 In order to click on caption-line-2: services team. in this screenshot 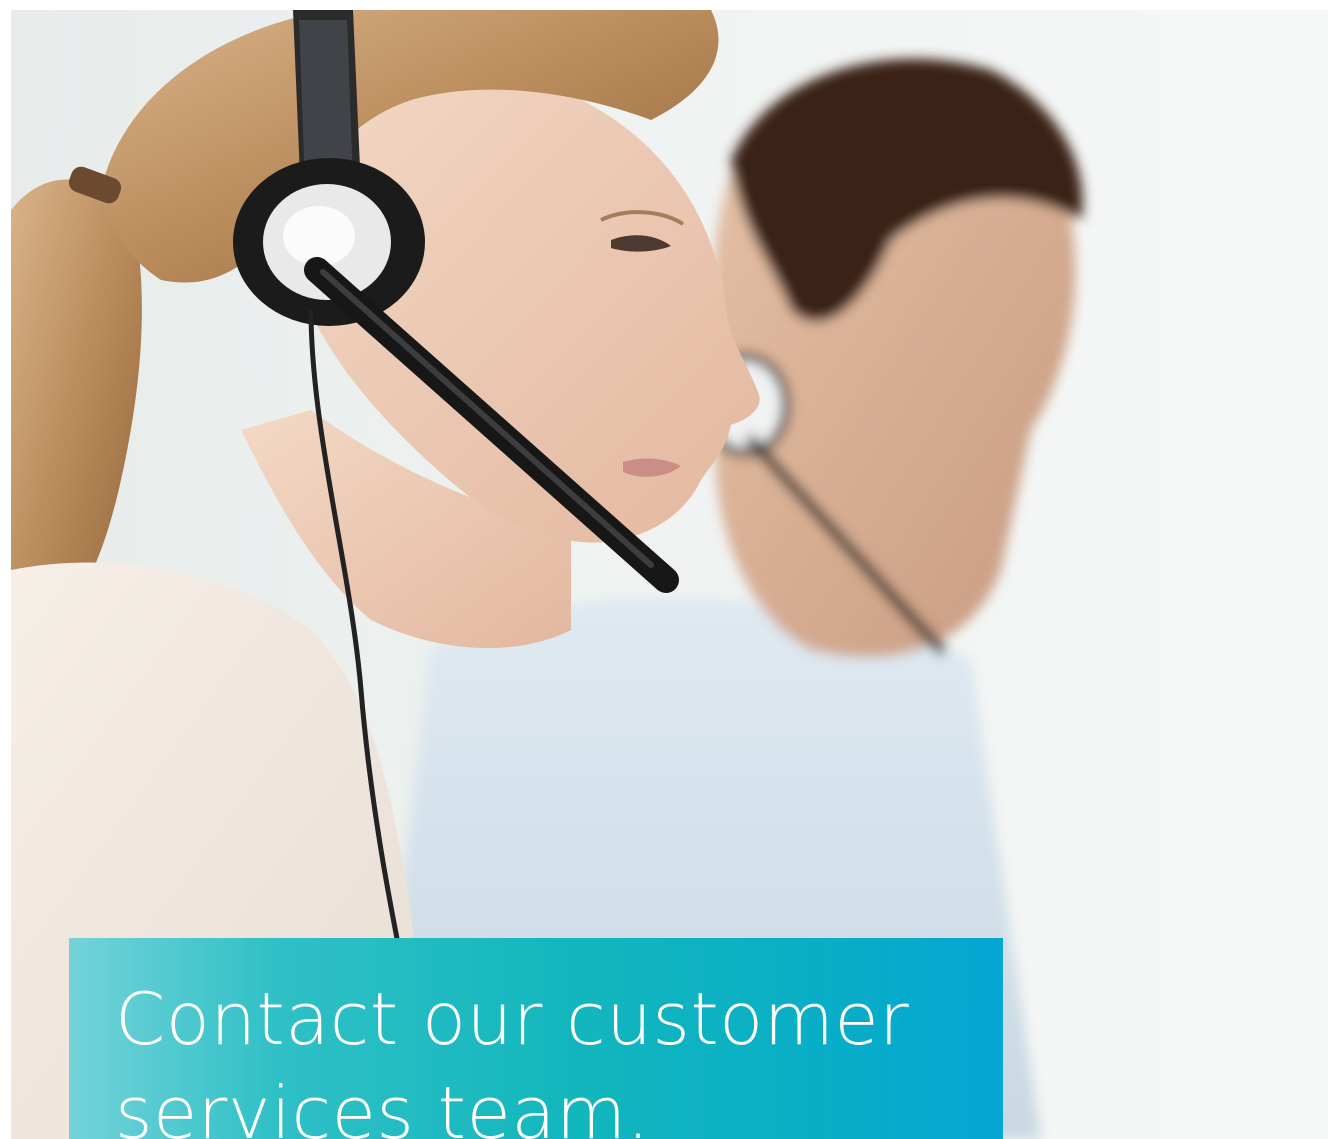, I will do `click(382, 1105)`.